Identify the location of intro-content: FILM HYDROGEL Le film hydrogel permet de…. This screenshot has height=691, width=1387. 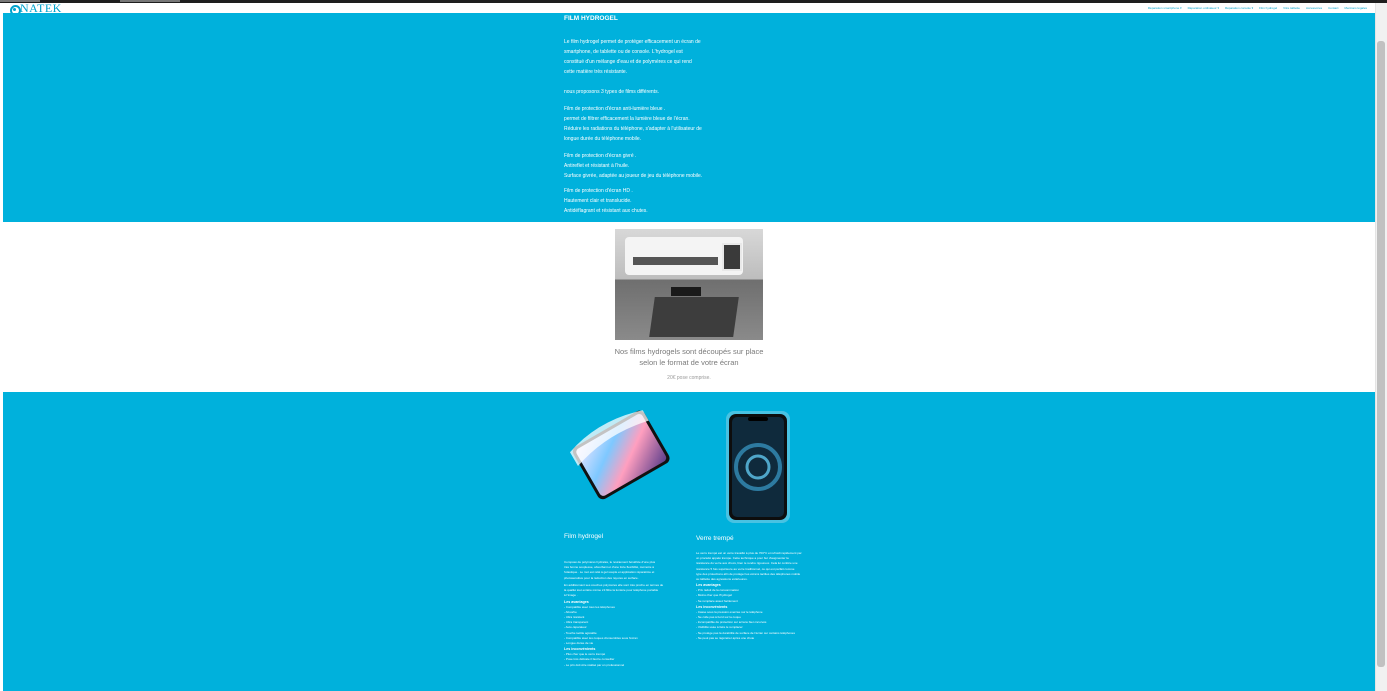
(654, 114).